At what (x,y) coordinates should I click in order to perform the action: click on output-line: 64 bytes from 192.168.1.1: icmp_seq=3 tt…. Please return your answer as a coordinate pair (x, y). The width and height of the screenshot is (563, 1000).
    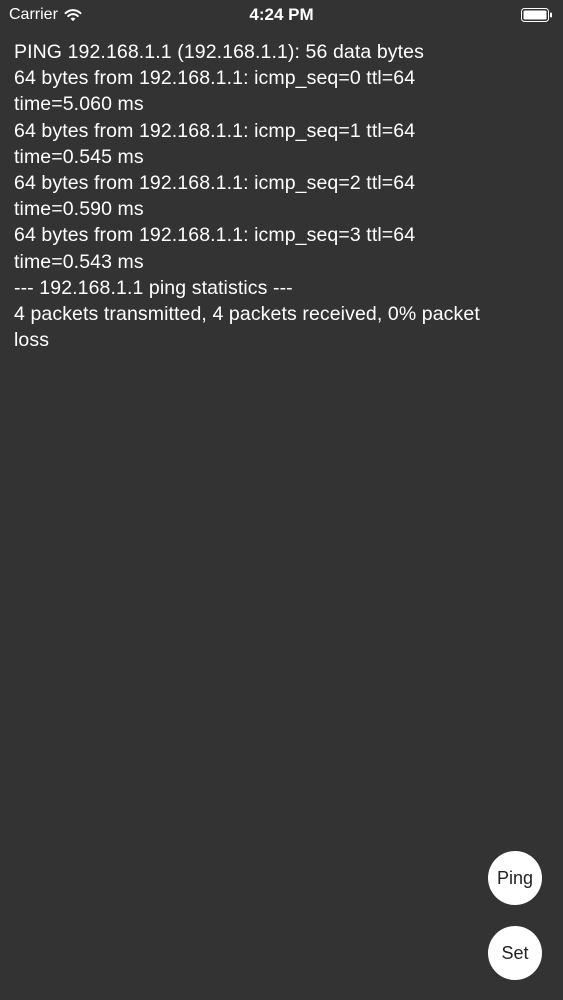
    Looking at the image, I should click on (215, 235).